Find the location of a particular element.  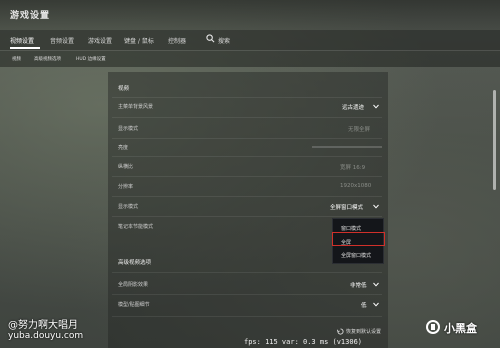

tab-audio: 音频设置 is located at coordinates (62, 40).